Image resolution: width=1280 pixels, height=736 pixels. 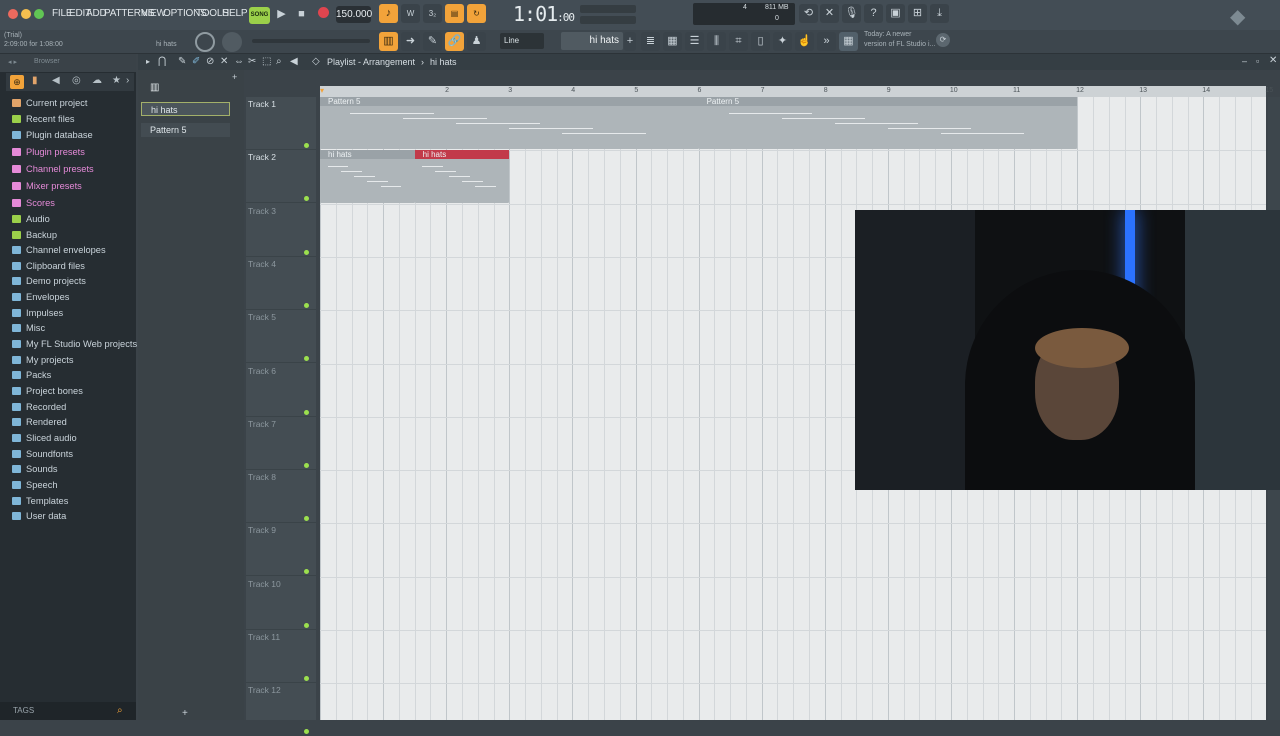 What do you see at coordinates (281, 390) in the screenshot?
I see `track-header: Track 6` at bounding box center [281, 390].